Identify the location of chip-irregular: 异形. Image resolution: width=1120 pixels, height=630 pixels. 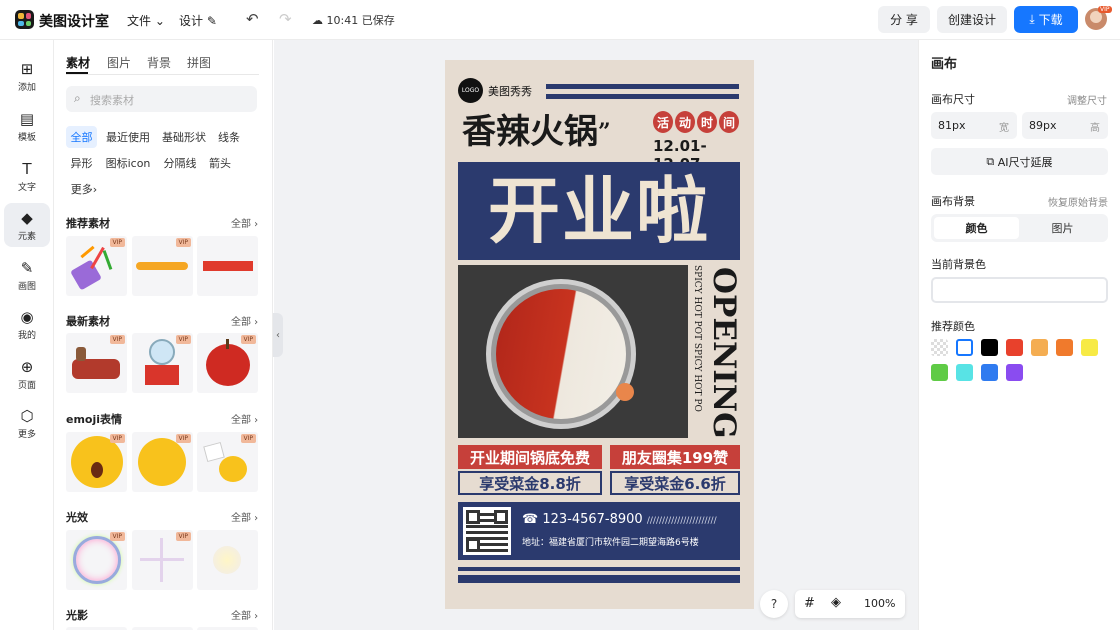
(81, 163).